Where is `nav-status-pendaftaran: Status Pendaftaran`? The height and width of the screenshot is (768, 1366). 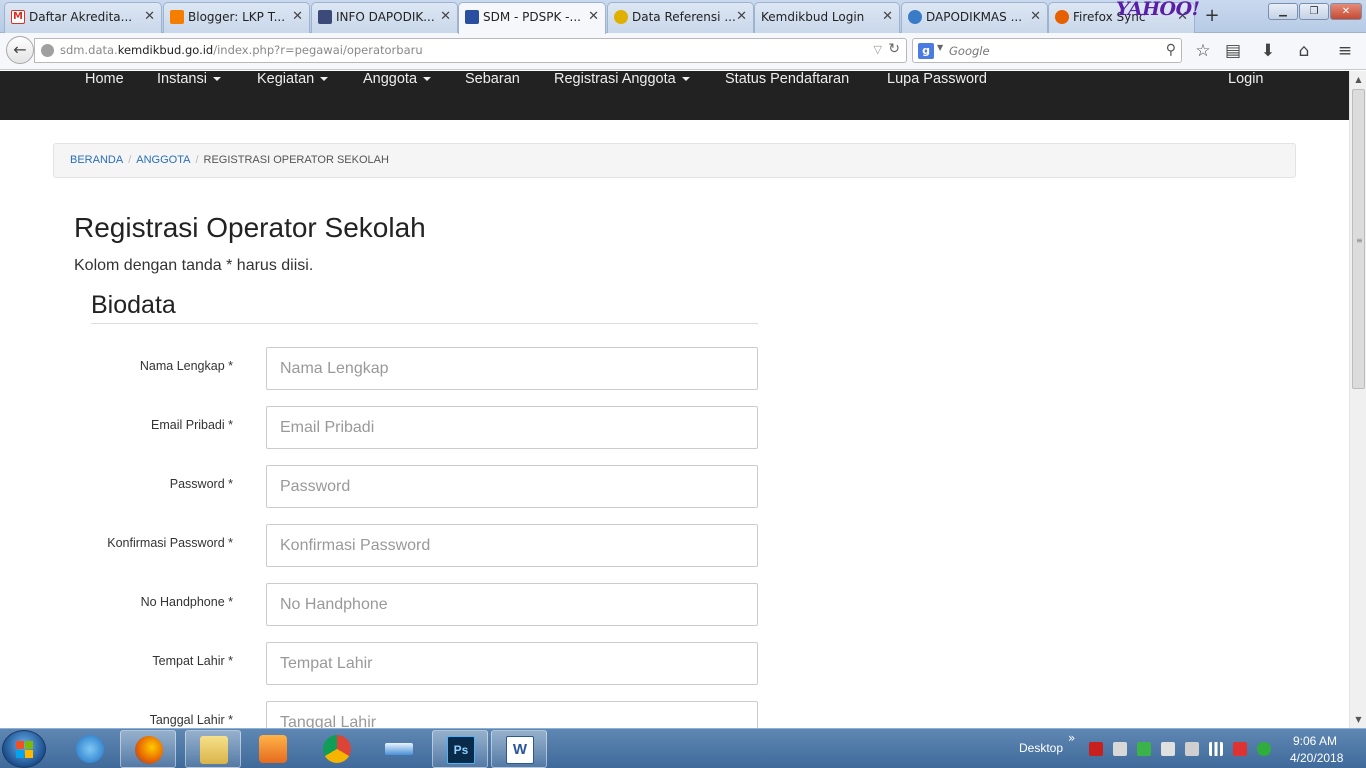
nav-status-pendaftaran: Status Pendaftaran is located at coordinates (787, 95).